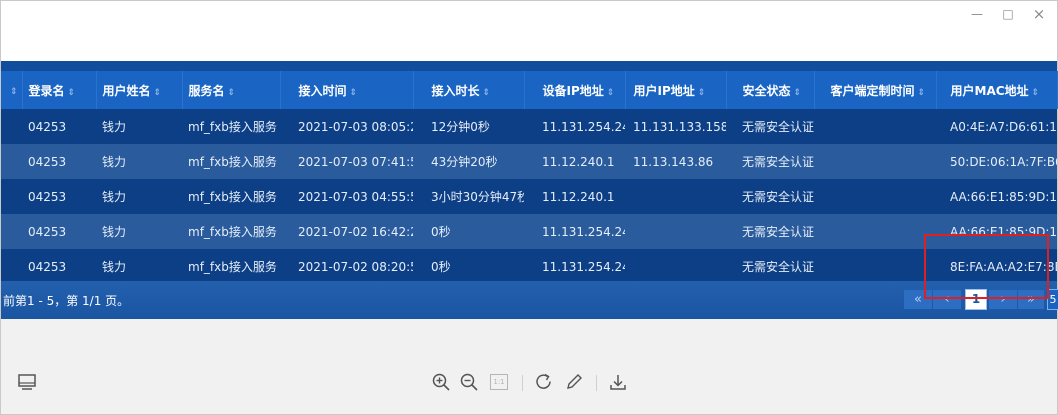 This screenshot has height=415, width=1058. I want to click on edit-icon, so click(574, 382).